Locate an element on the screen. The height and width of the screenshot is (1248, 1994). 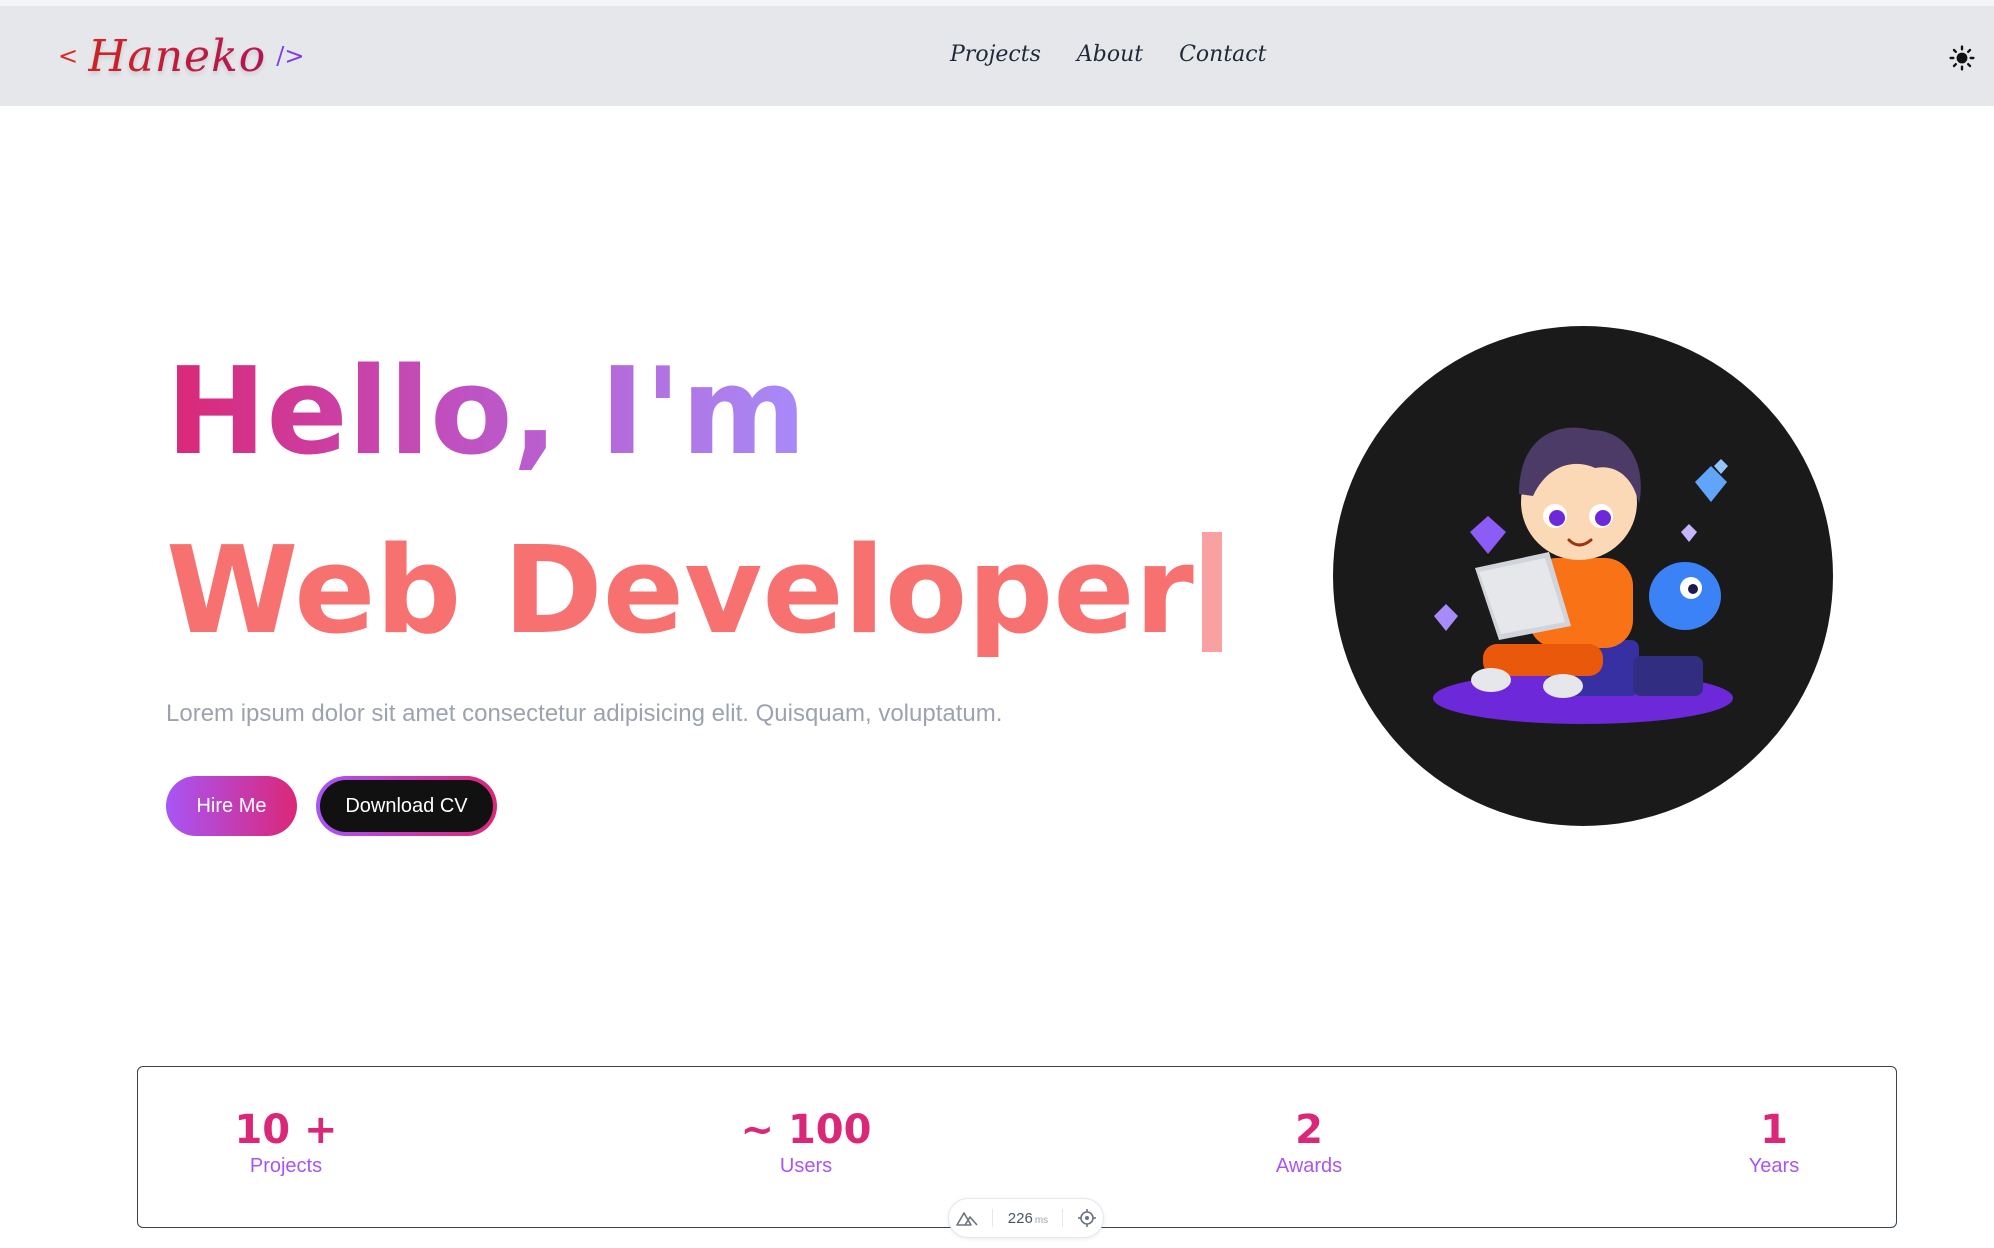
logo-name: Haneko is located at coordinates (177, 56).